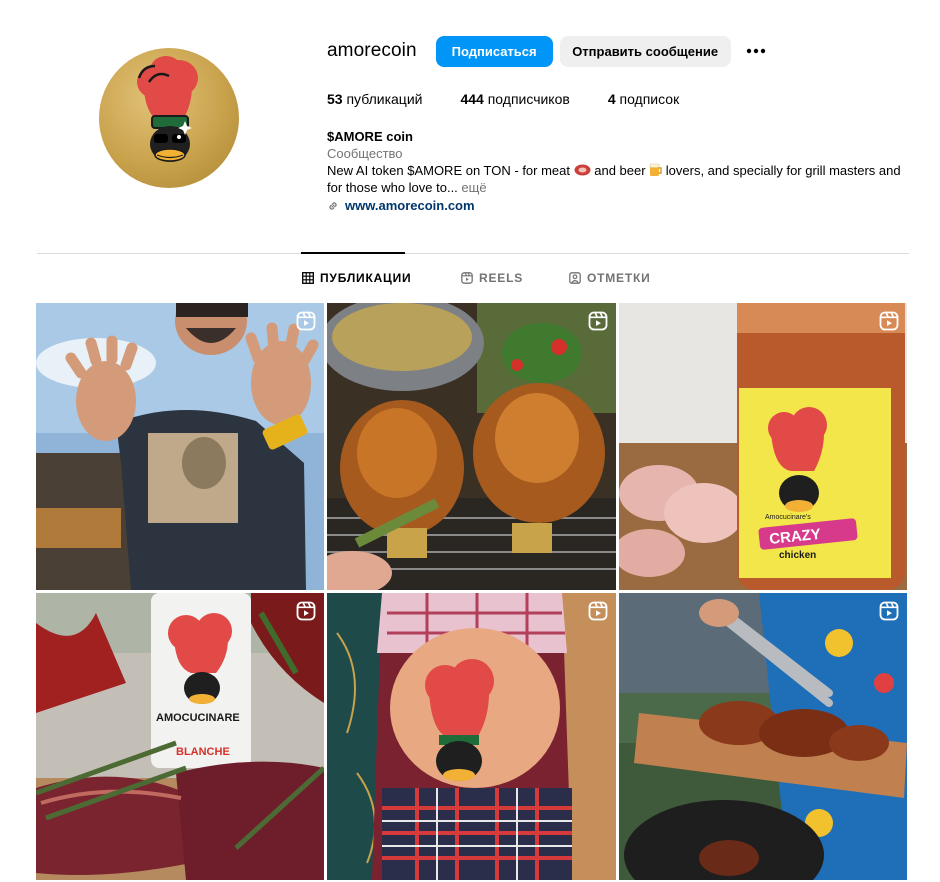  What do you see at coordinates (333, 205) in the screenshot?
I see `link-icon` at bounding box center [333, 205].